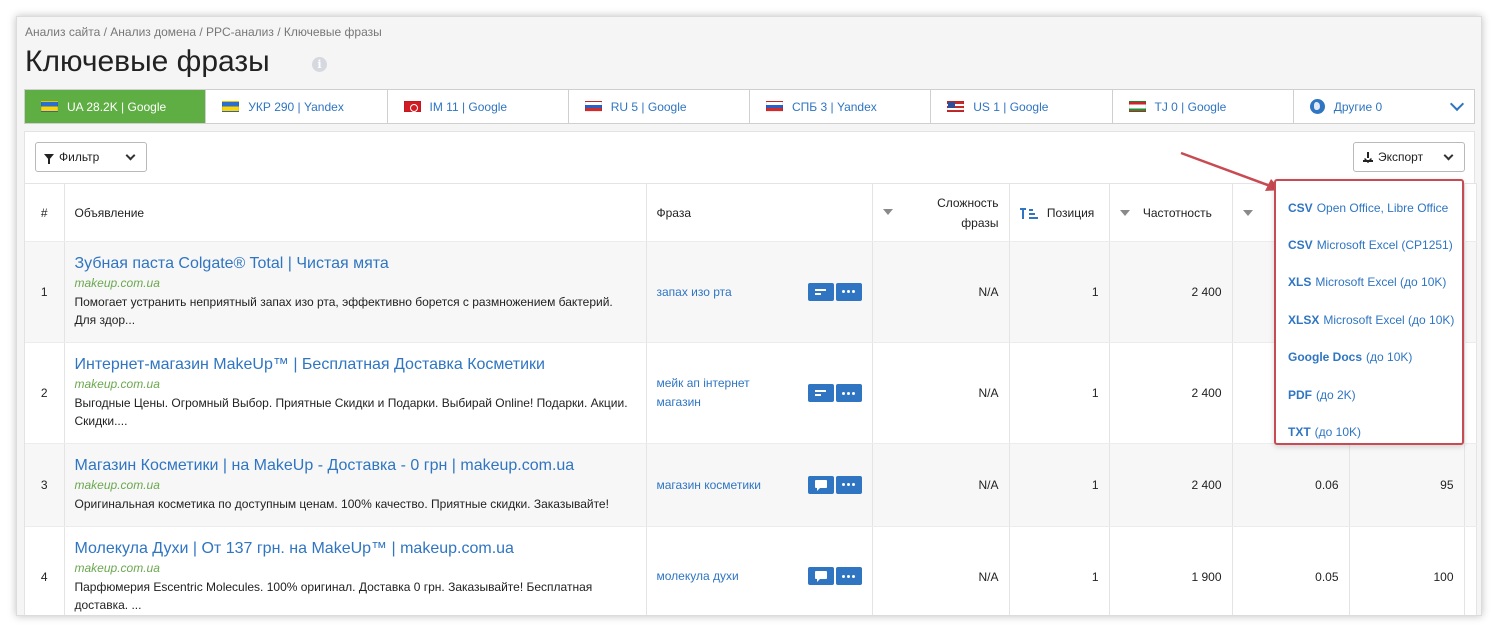 This screenshot has width=1500, height=633. What do you see at coordinates (1369, 357) in the screenshot?
I see `export-google-docs: Google Docs (до 10K)` at bounding box center [1369, 357].